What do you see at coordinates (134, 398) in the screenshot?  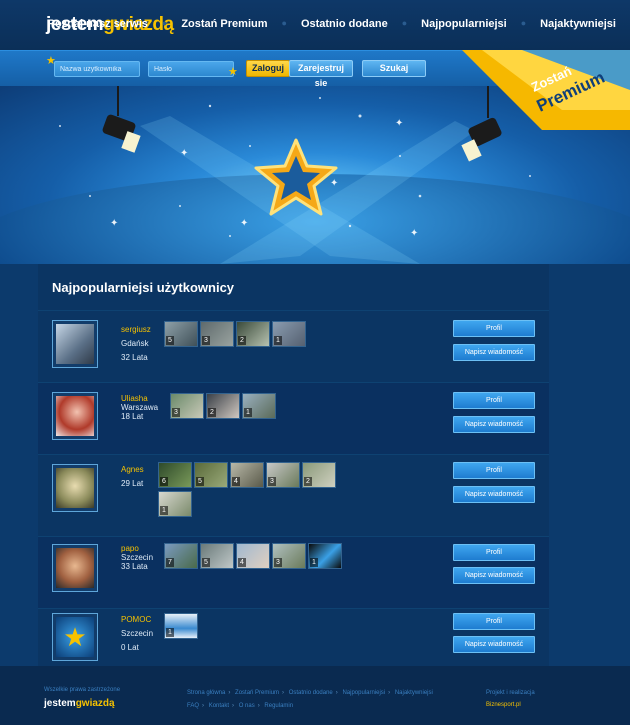 I see `user-name: Uliasha` at bounding box center [134, 398].